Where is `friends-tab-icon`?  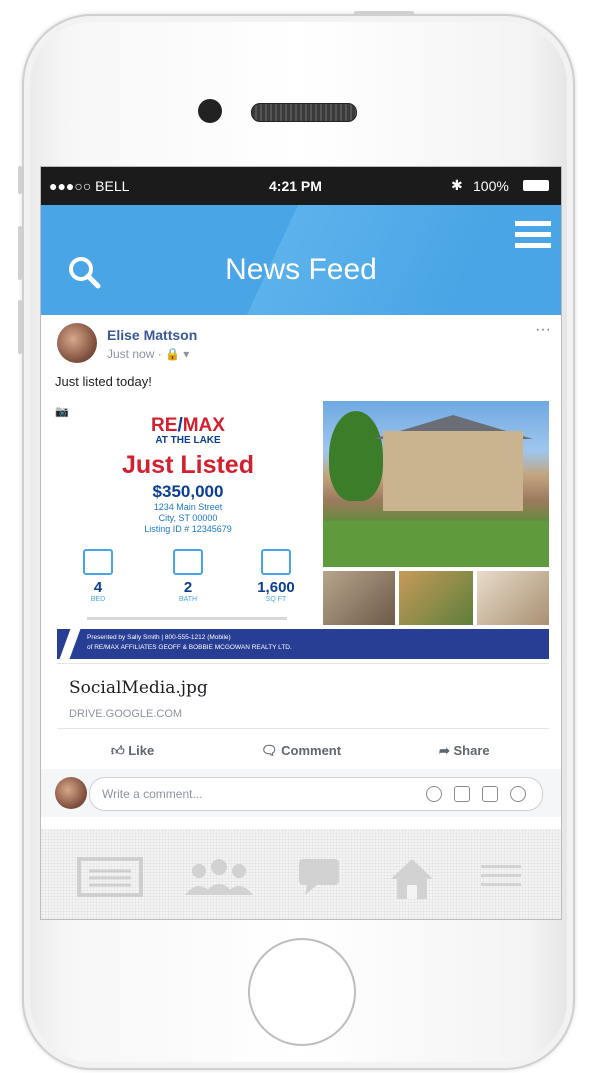 friends-tab-icon is located at coordinates (219, 879).